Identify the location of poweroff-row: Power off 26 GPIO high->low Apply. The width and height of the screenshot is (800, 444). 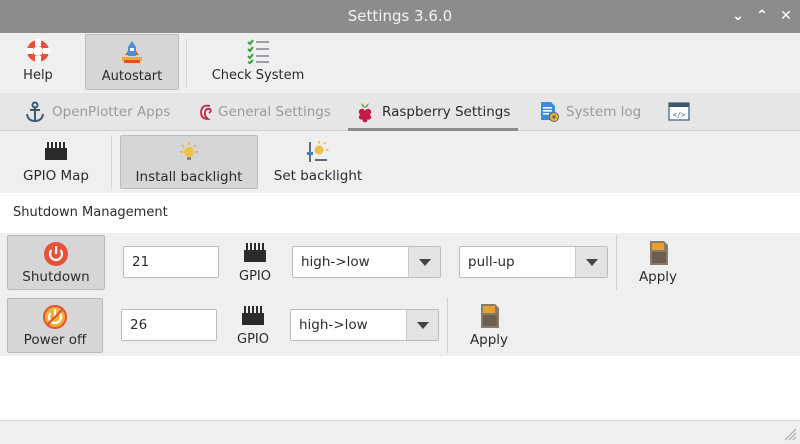
(400, 324).